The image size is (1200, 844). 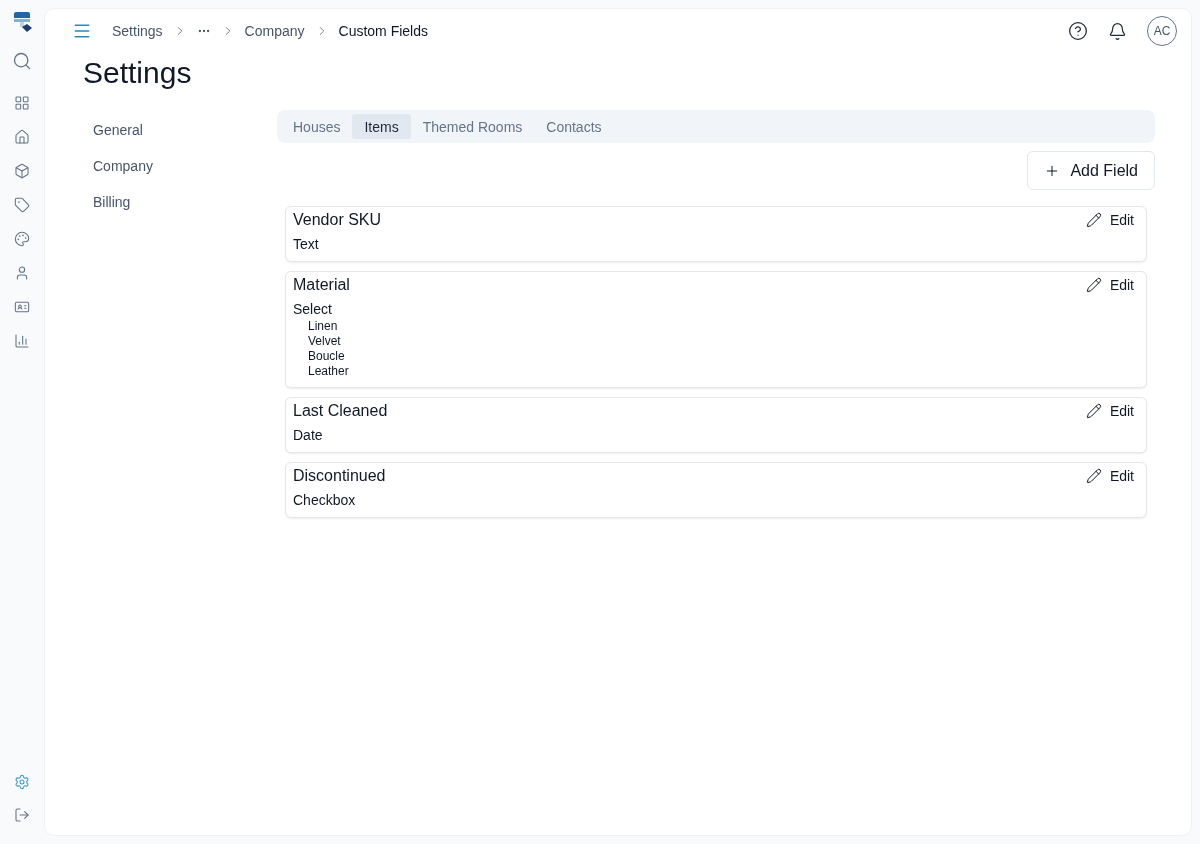 What do you see at coordinates (326, 356) in the screenshot?
I see `field-option: Boucle` at bounding box center [326, 356].